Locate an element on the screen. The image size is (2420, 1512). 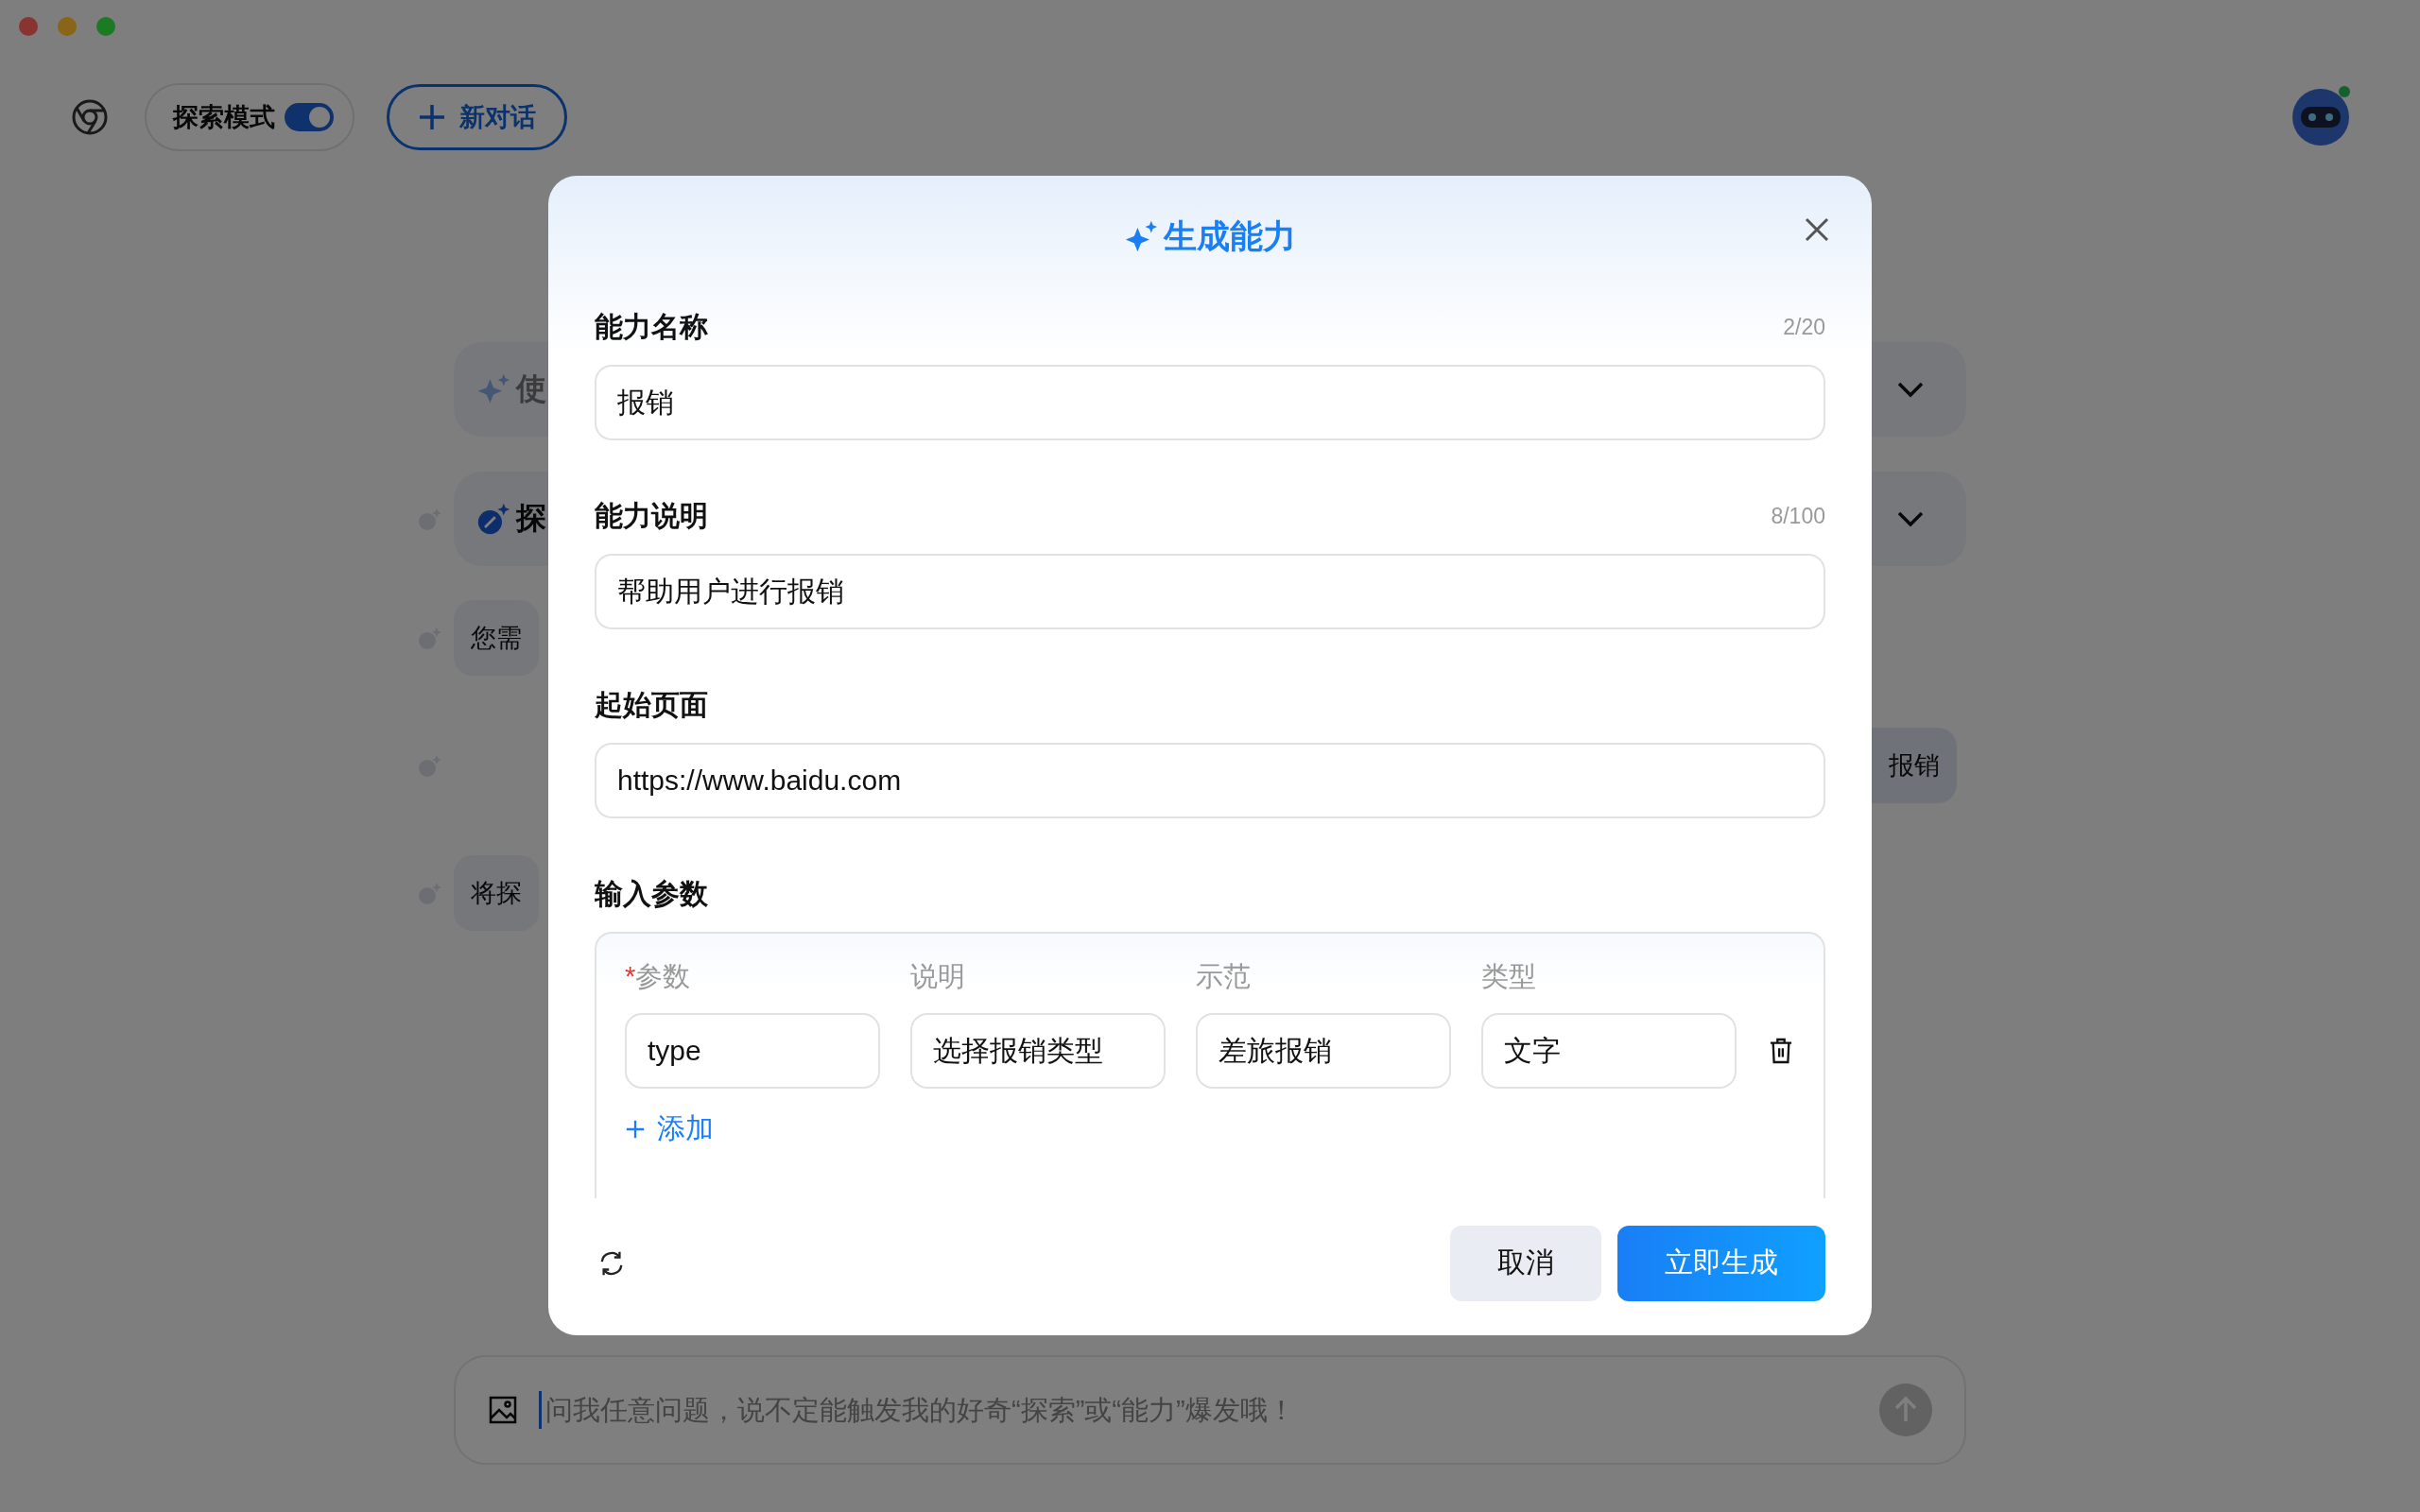
field-label: 能力名称 is located at coordinates (651, 326).